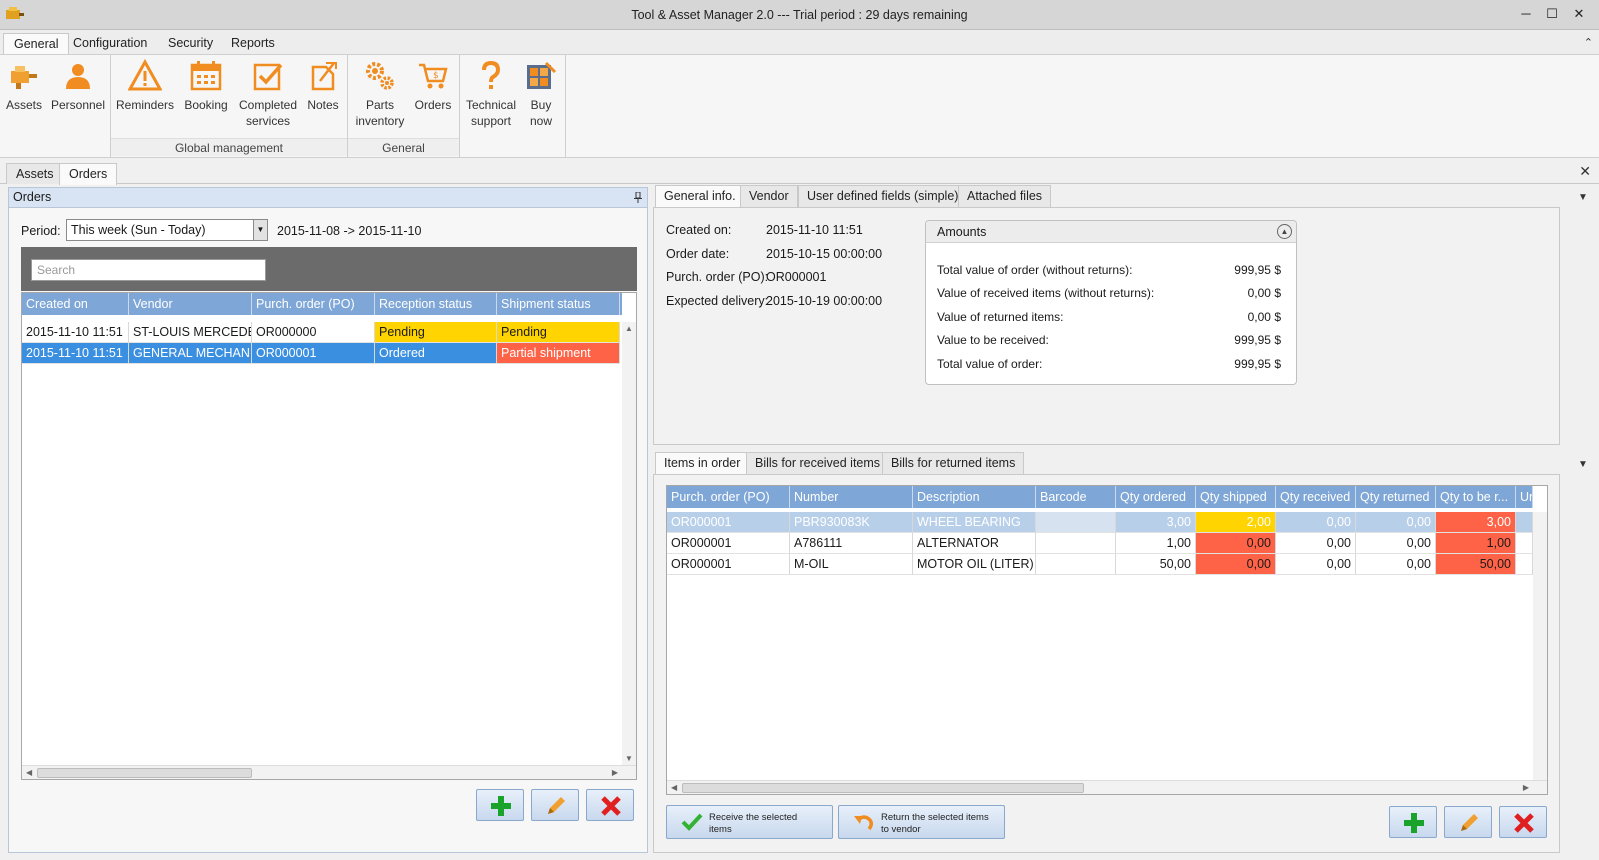 The image size is (1599, 860). Describe the element at coordinates (1585, 171) in the screenshot. I see `close-document-icon: ✕` at that location.